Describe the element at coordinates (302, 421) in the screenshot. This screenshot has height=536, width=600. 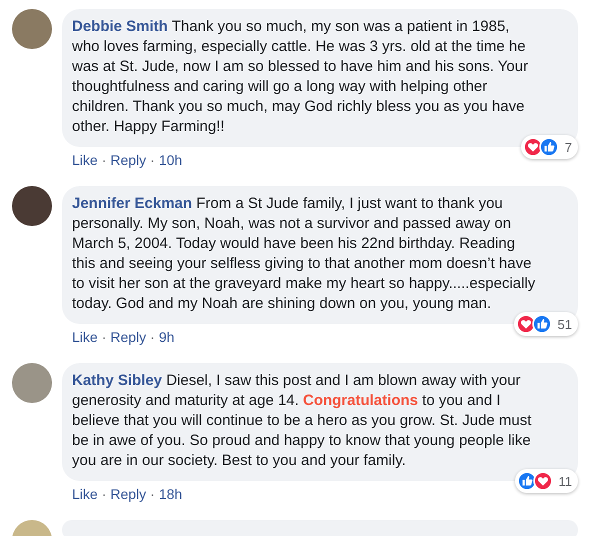
I see `comment-text: Kathy Sibley Diesel, I saw this post and I am blown away with your generosity and maturity at age 14. Congratulations to you and I believe that you will continue to be a hero as you grow. St. Jude must be in awe of you. So proud and happy to know that young people like you are in our society. Best to you and your family.` at that location.